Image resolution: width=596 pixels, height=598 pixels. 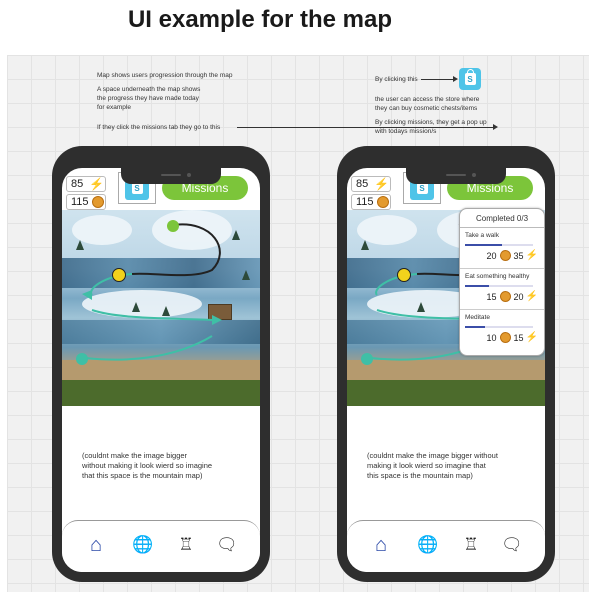 I want to click on reward-coins: 20, so click(x=491, y=255).